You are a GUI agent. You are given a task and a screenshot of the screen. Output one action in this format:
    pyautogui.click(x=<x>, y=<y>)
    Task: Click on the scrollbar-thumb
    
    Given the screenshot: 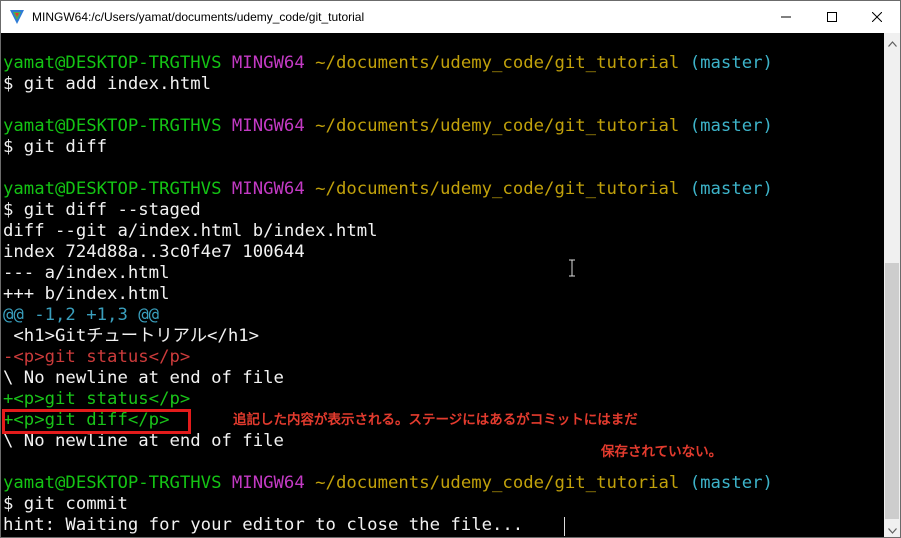 What is the action you would take?
    pyautogui.click(x=892, y=391)
    